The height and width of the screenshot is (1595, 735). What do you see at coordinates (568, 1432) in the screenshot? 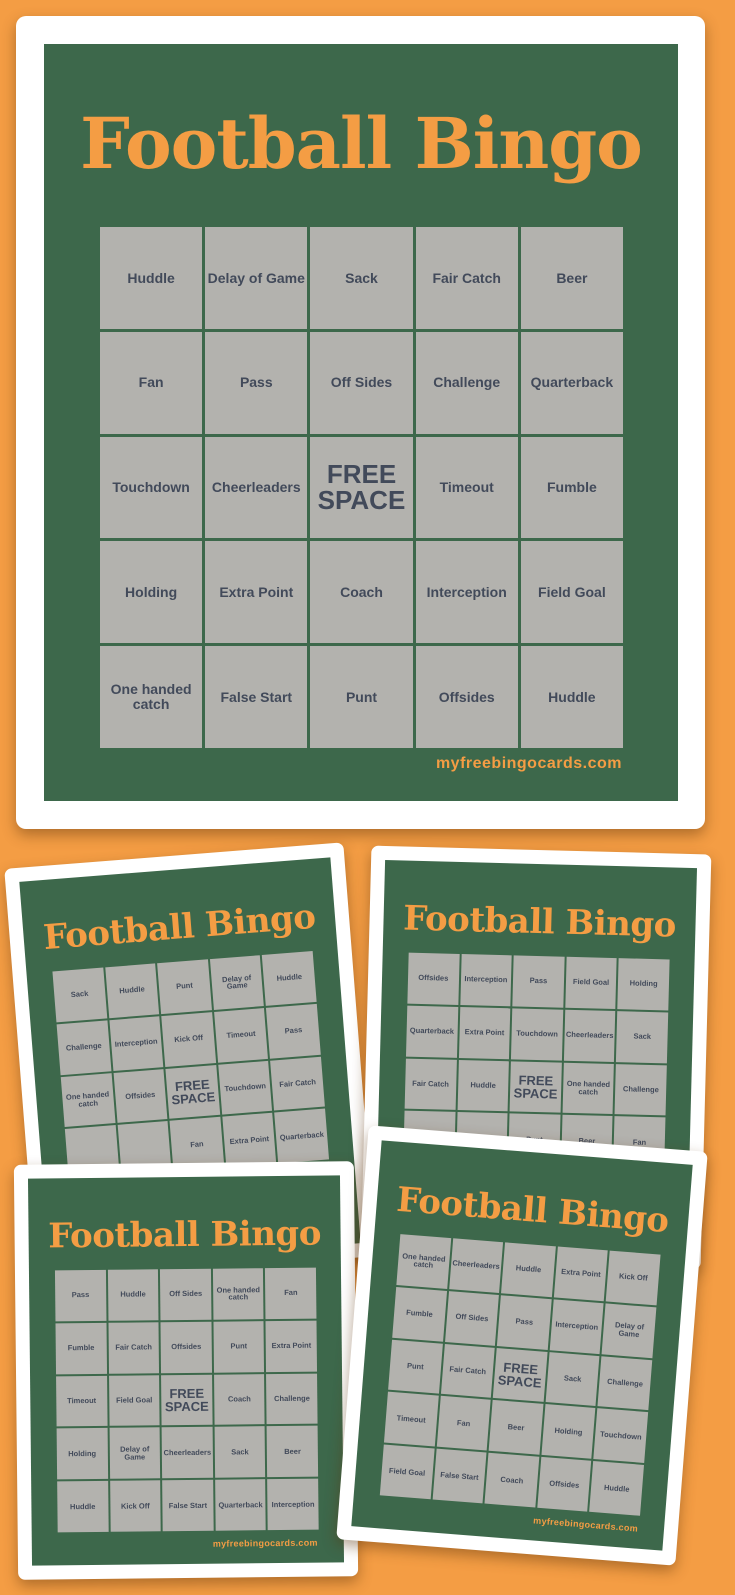
I see `bingo-cell: Holding` at bounding box center [568, 1432].